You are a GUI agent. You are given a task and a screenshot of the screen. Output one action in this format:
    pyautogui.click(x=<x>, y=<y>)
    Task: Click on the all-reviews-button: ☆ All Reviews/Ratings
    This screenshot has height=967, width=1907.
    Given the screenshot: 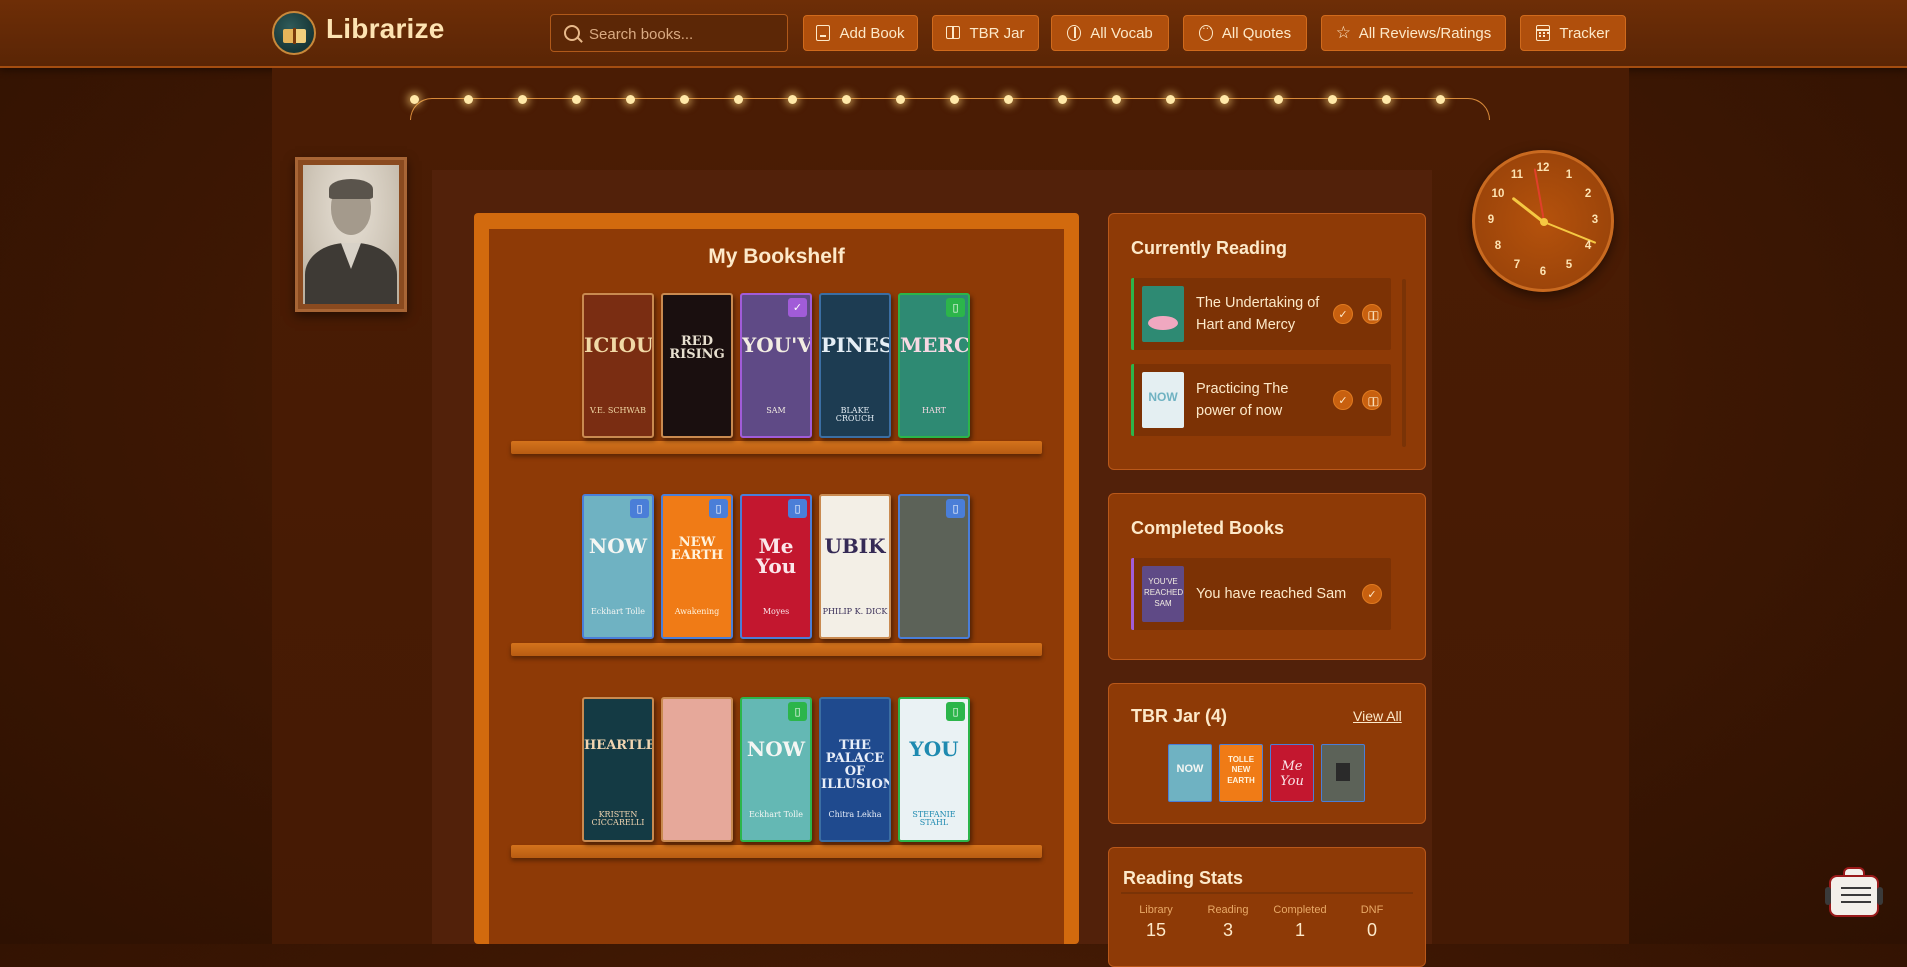 What is the action you would take?
    pyautogui.click(x=1413, y=33)
    